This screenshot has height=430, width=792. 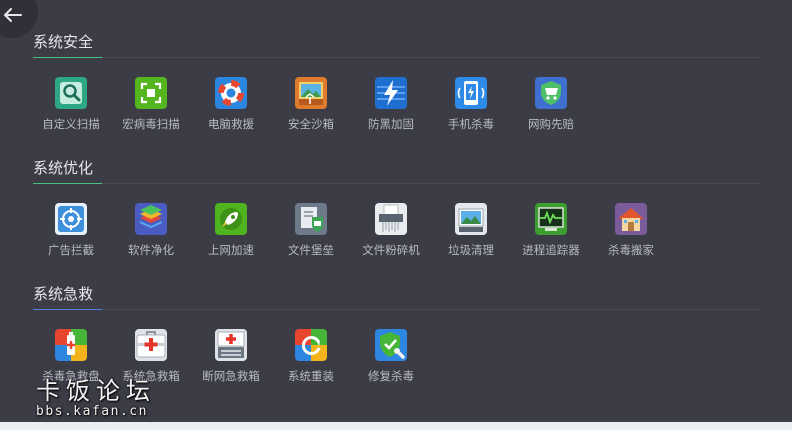 I want to click on section-title: 系统优化, so click(x=63, y=168).